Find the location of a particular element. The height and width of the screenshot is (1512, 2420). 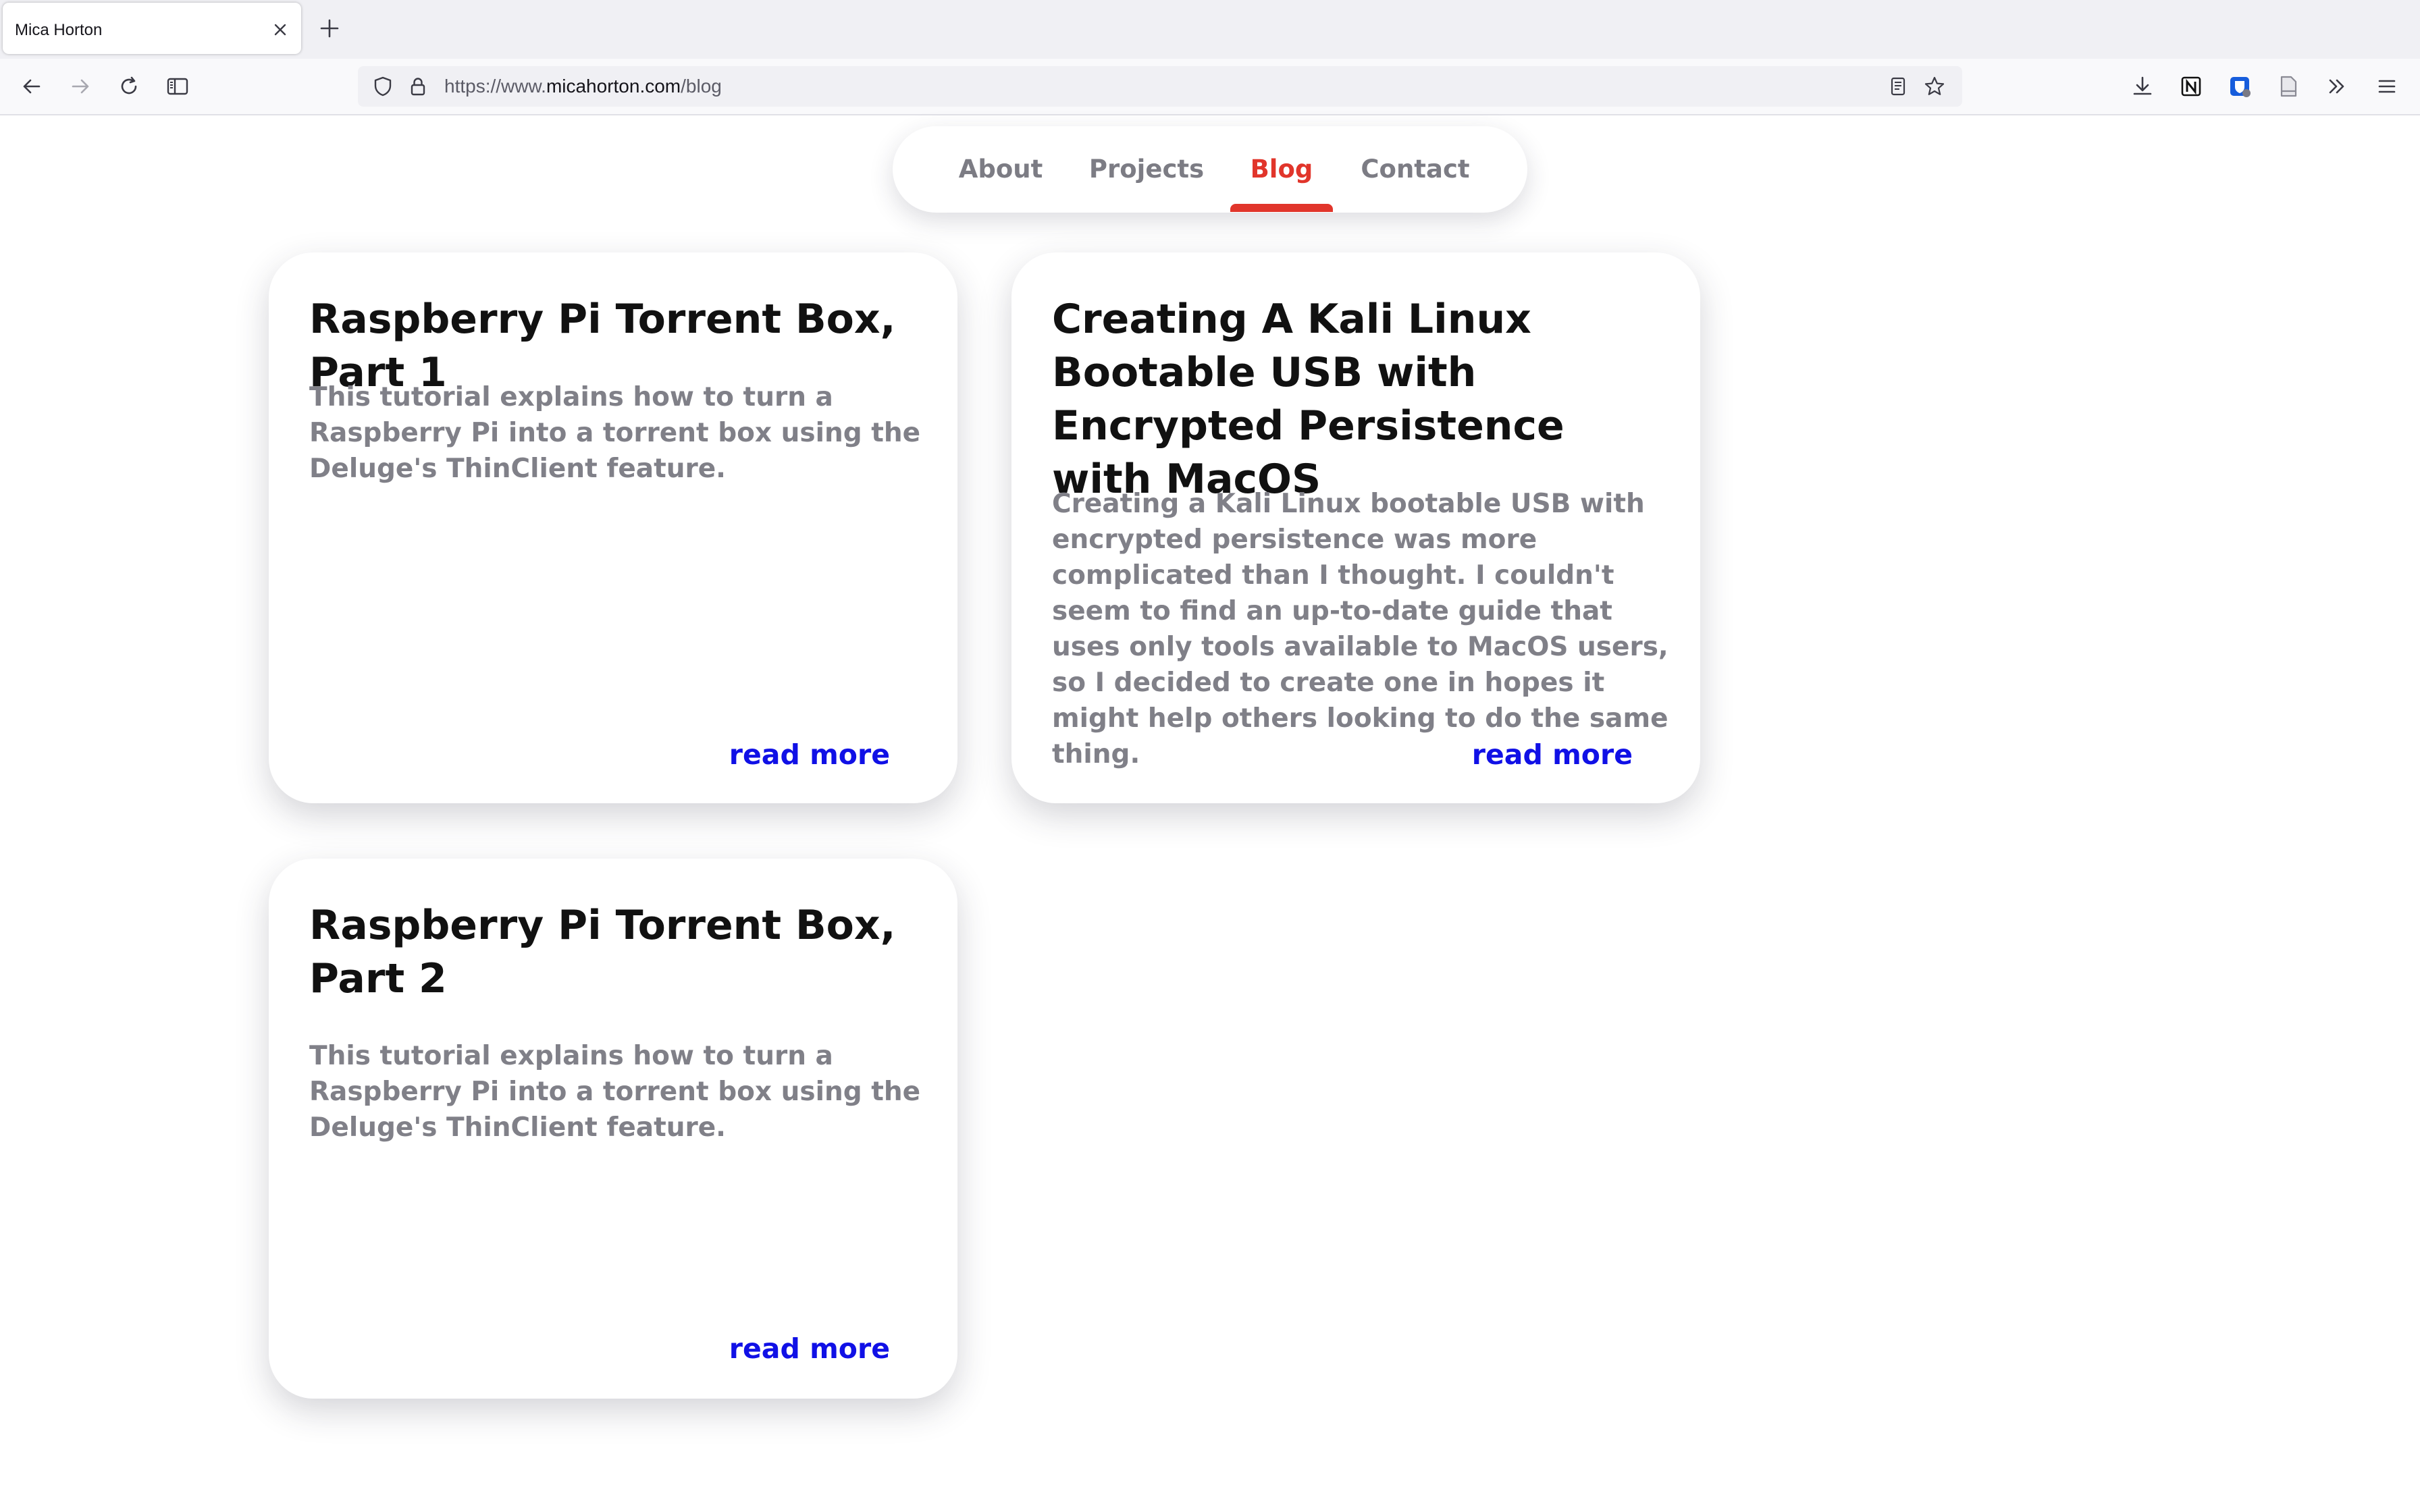

reader-view-icon is located at coordinates (1898, 87).